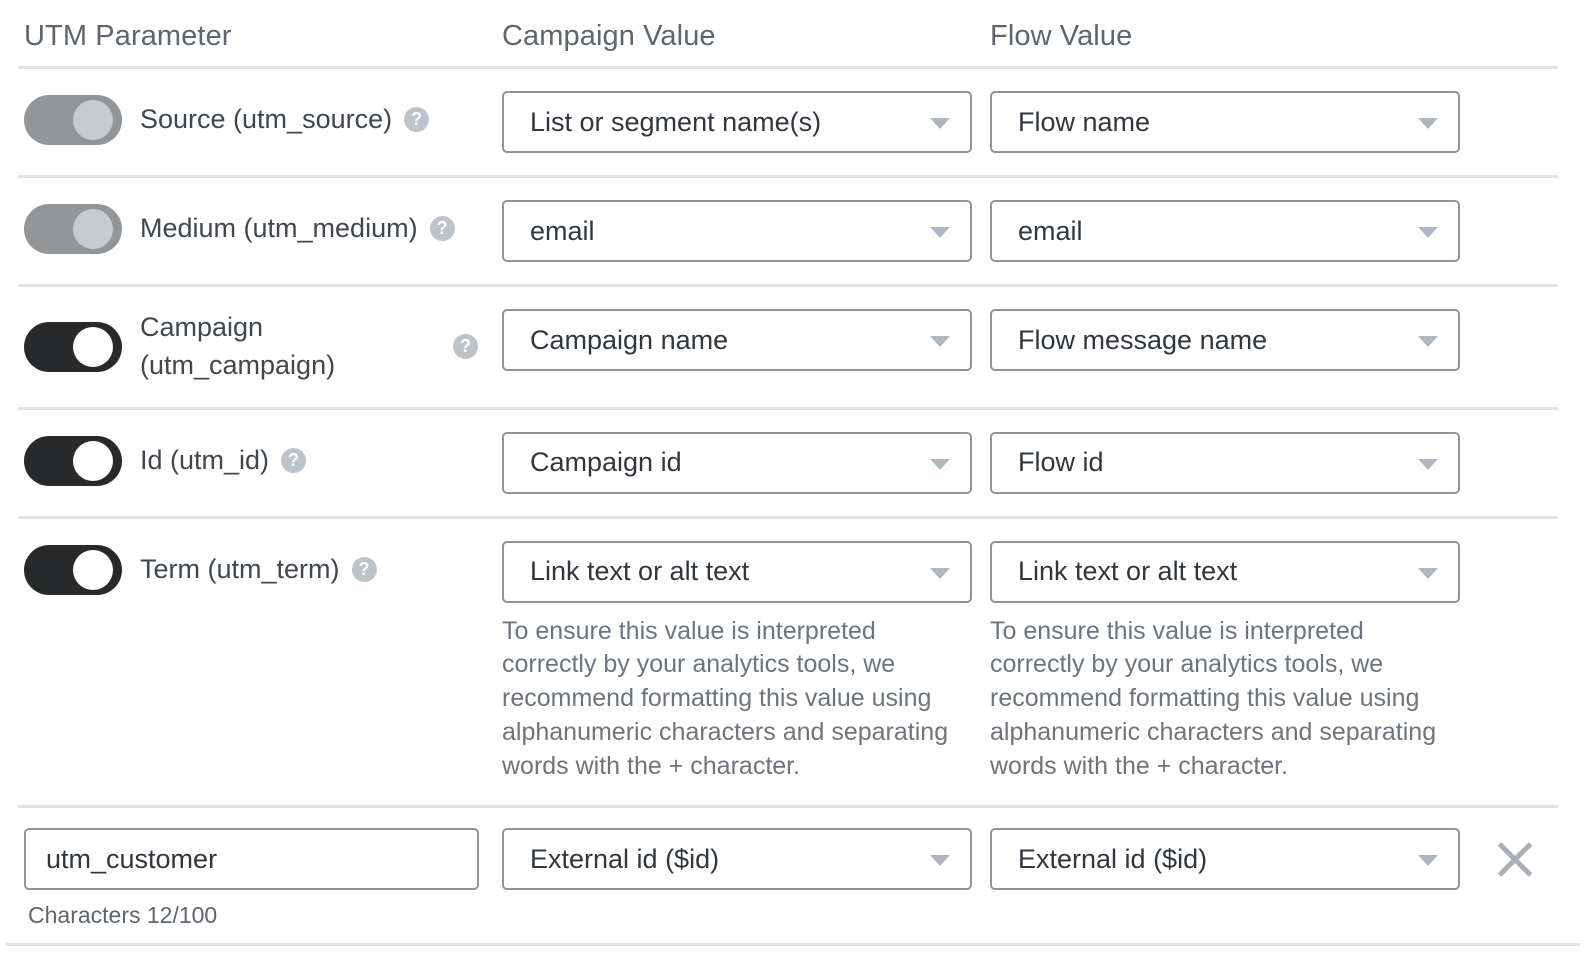 The width and height of the screenshot is (1586, 980). What do you see at coordinates (1143, 339) in the screenshot?
I see `flow-value-select-campaign-text: Flow message name` at bounding box center [1143, 339].